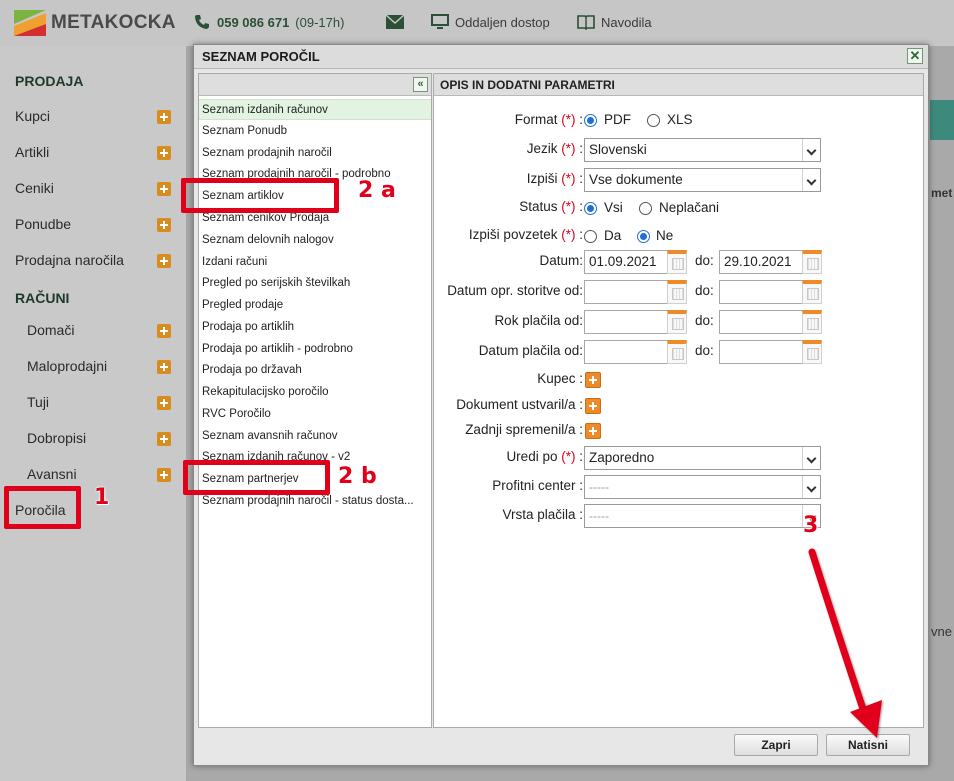  What do you see at coordinates (839, 635) in the screenshot?
I see `arrow-shaft` at bounding box center [839, 635].